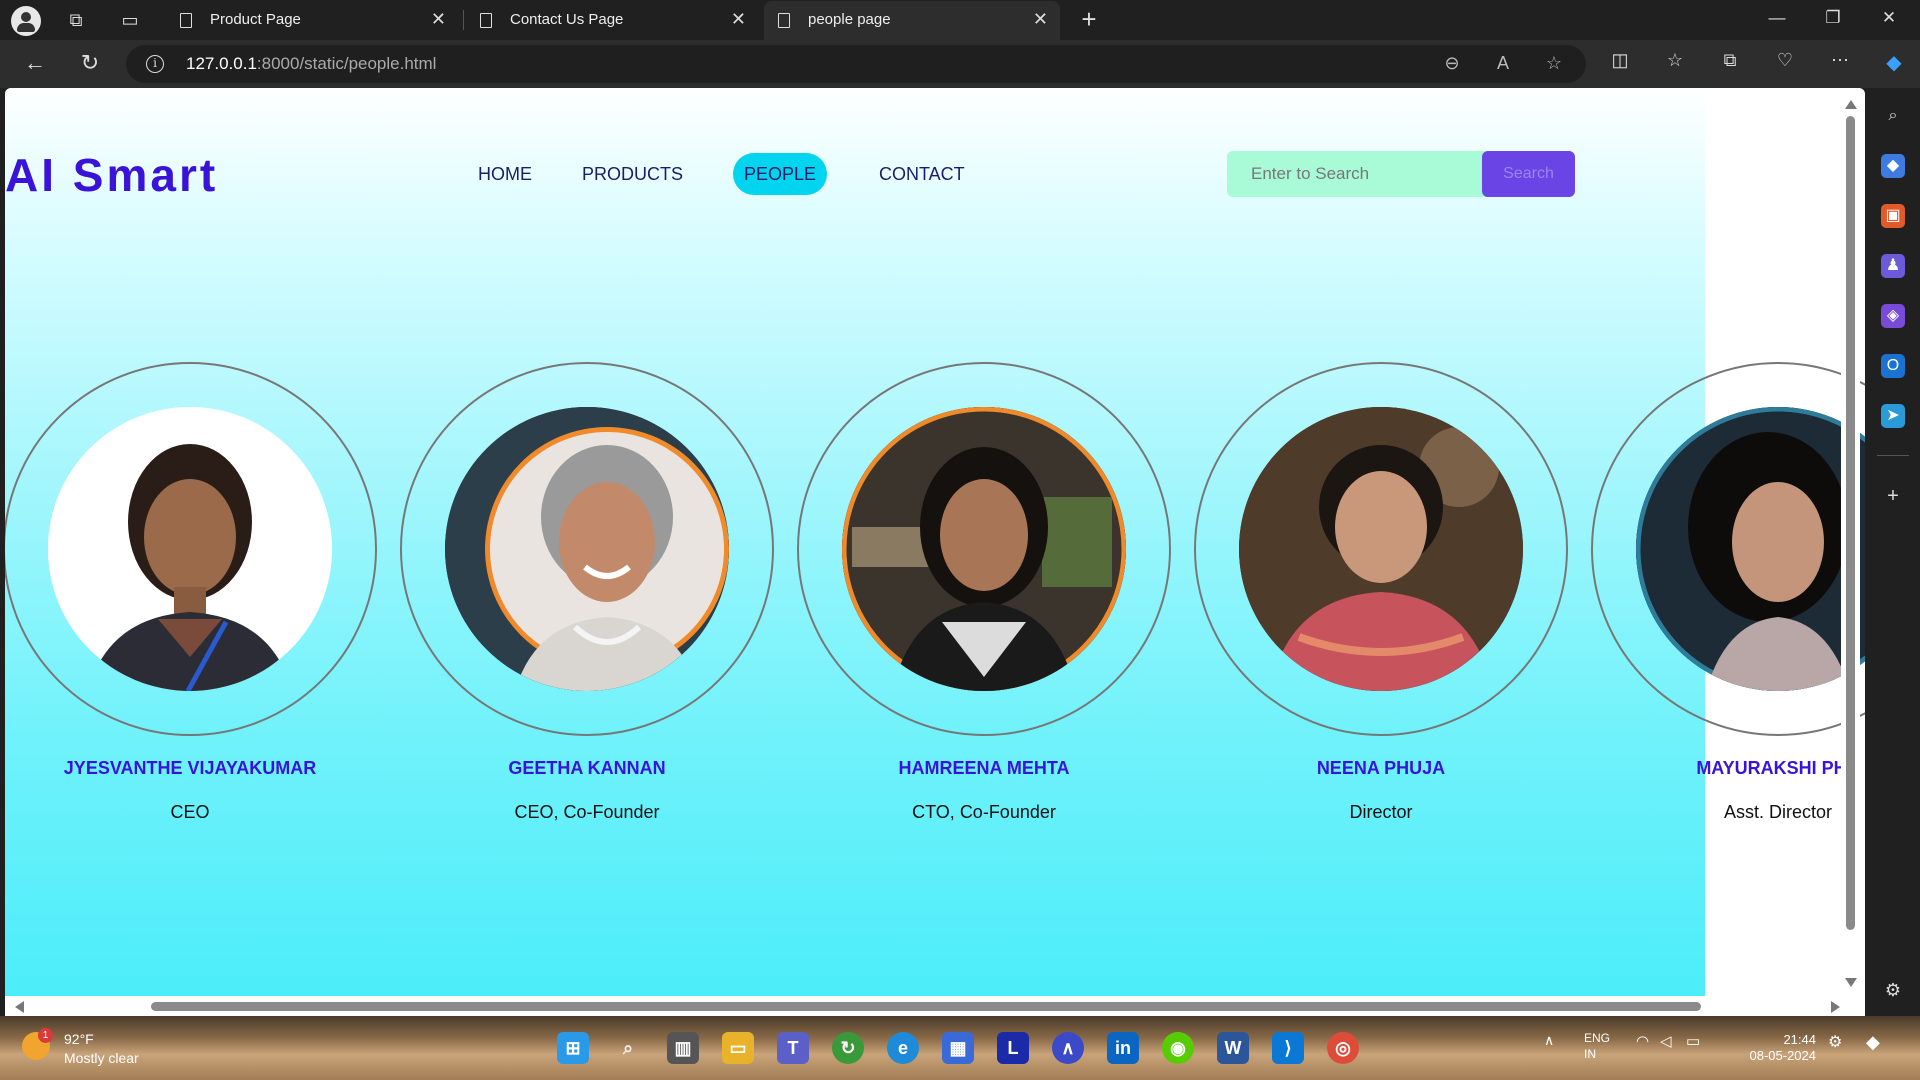 The width and height of the screenshot is (1920, 1080). What do you see at coordinates (1889, 18) in the screenshot?
I see `close-window-icon: ✕` at bounding box center [1889, 18].